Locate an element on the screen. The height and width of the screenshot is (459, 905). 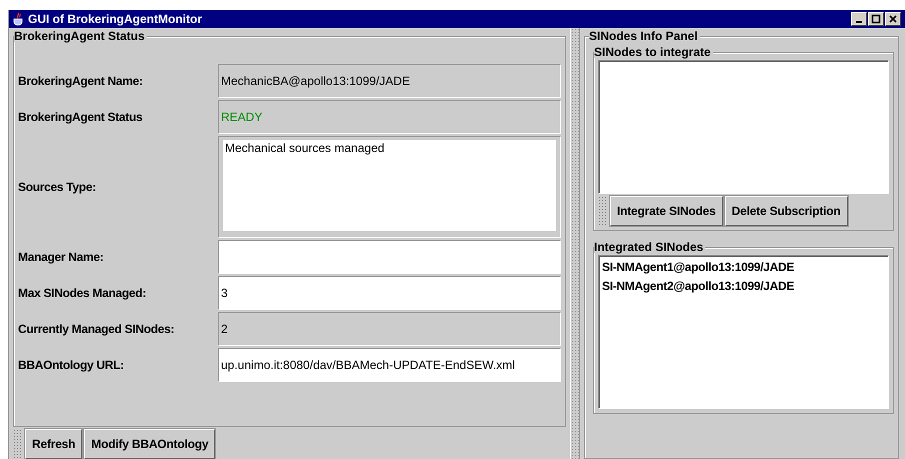
minimize-icon is located at coordinates (859, 22).